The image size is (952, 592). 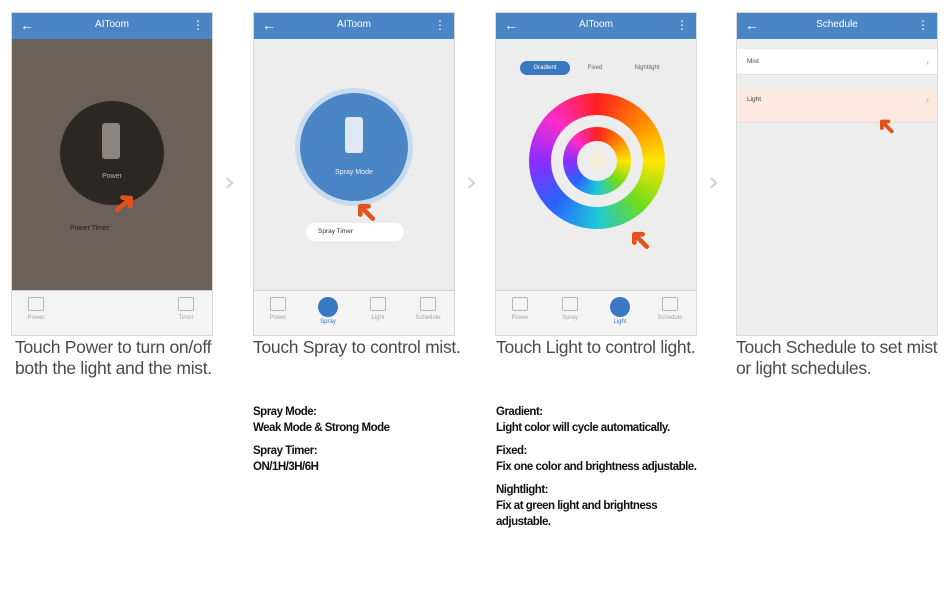 I want to click on color-wheel-ring-gap, so click(x=597, y=161).